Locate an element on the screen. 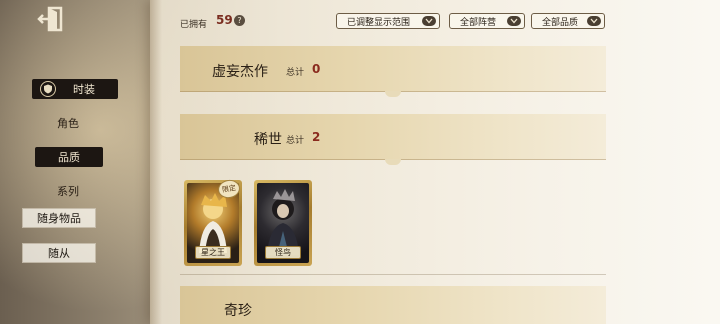  quality-dropdown: 全部品质 is located at coordinates (568, 21).